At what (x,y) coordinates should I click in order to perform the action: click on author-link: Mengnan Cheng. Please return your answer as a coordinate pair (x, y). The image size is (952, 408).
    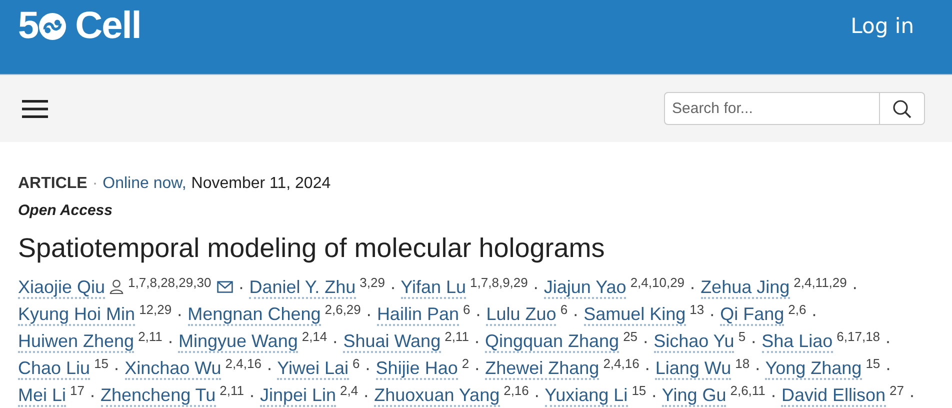
    Looking at the image, I should click on (254, 315).